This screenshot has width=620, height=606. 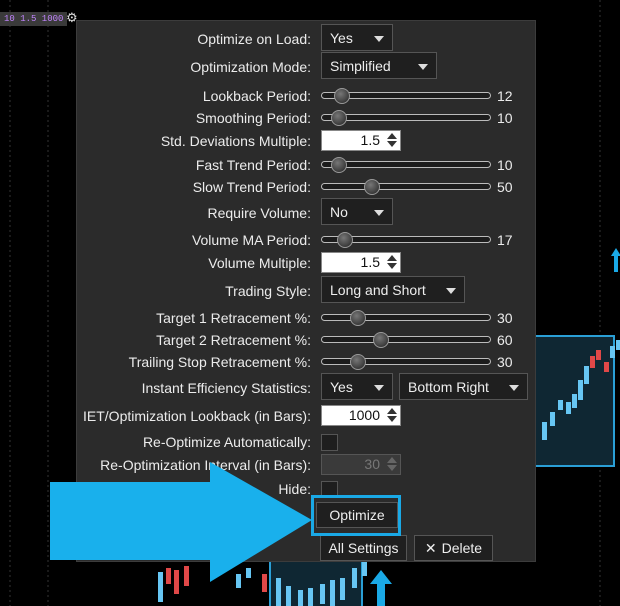 I want to click on number-spinner: 1000, so click(x=361, y=415).